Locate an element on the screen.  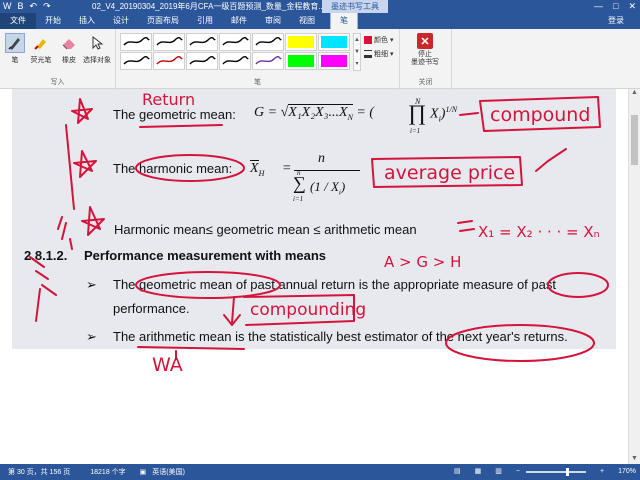
thickness-icon is located at coordinates (368, 54).